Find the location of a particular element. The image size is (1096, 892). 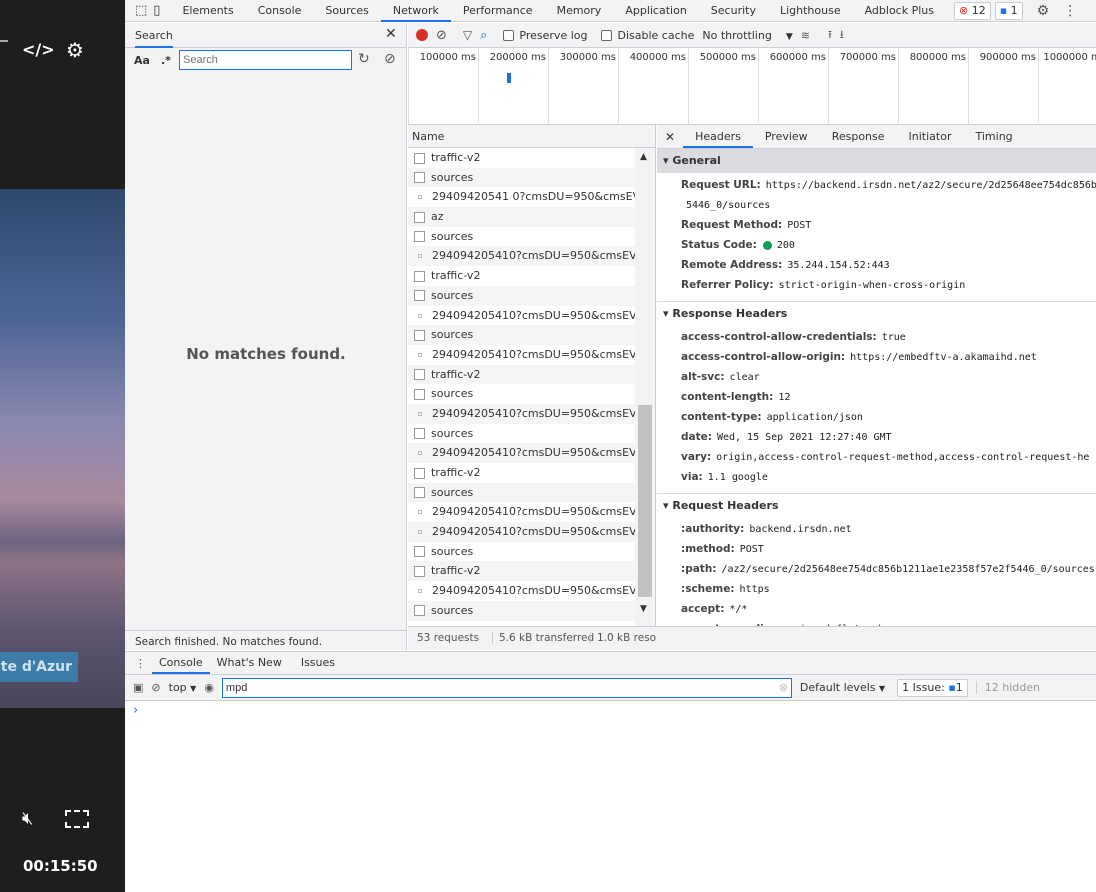

details-tab-response: Response is located at coordinates (858, 137).